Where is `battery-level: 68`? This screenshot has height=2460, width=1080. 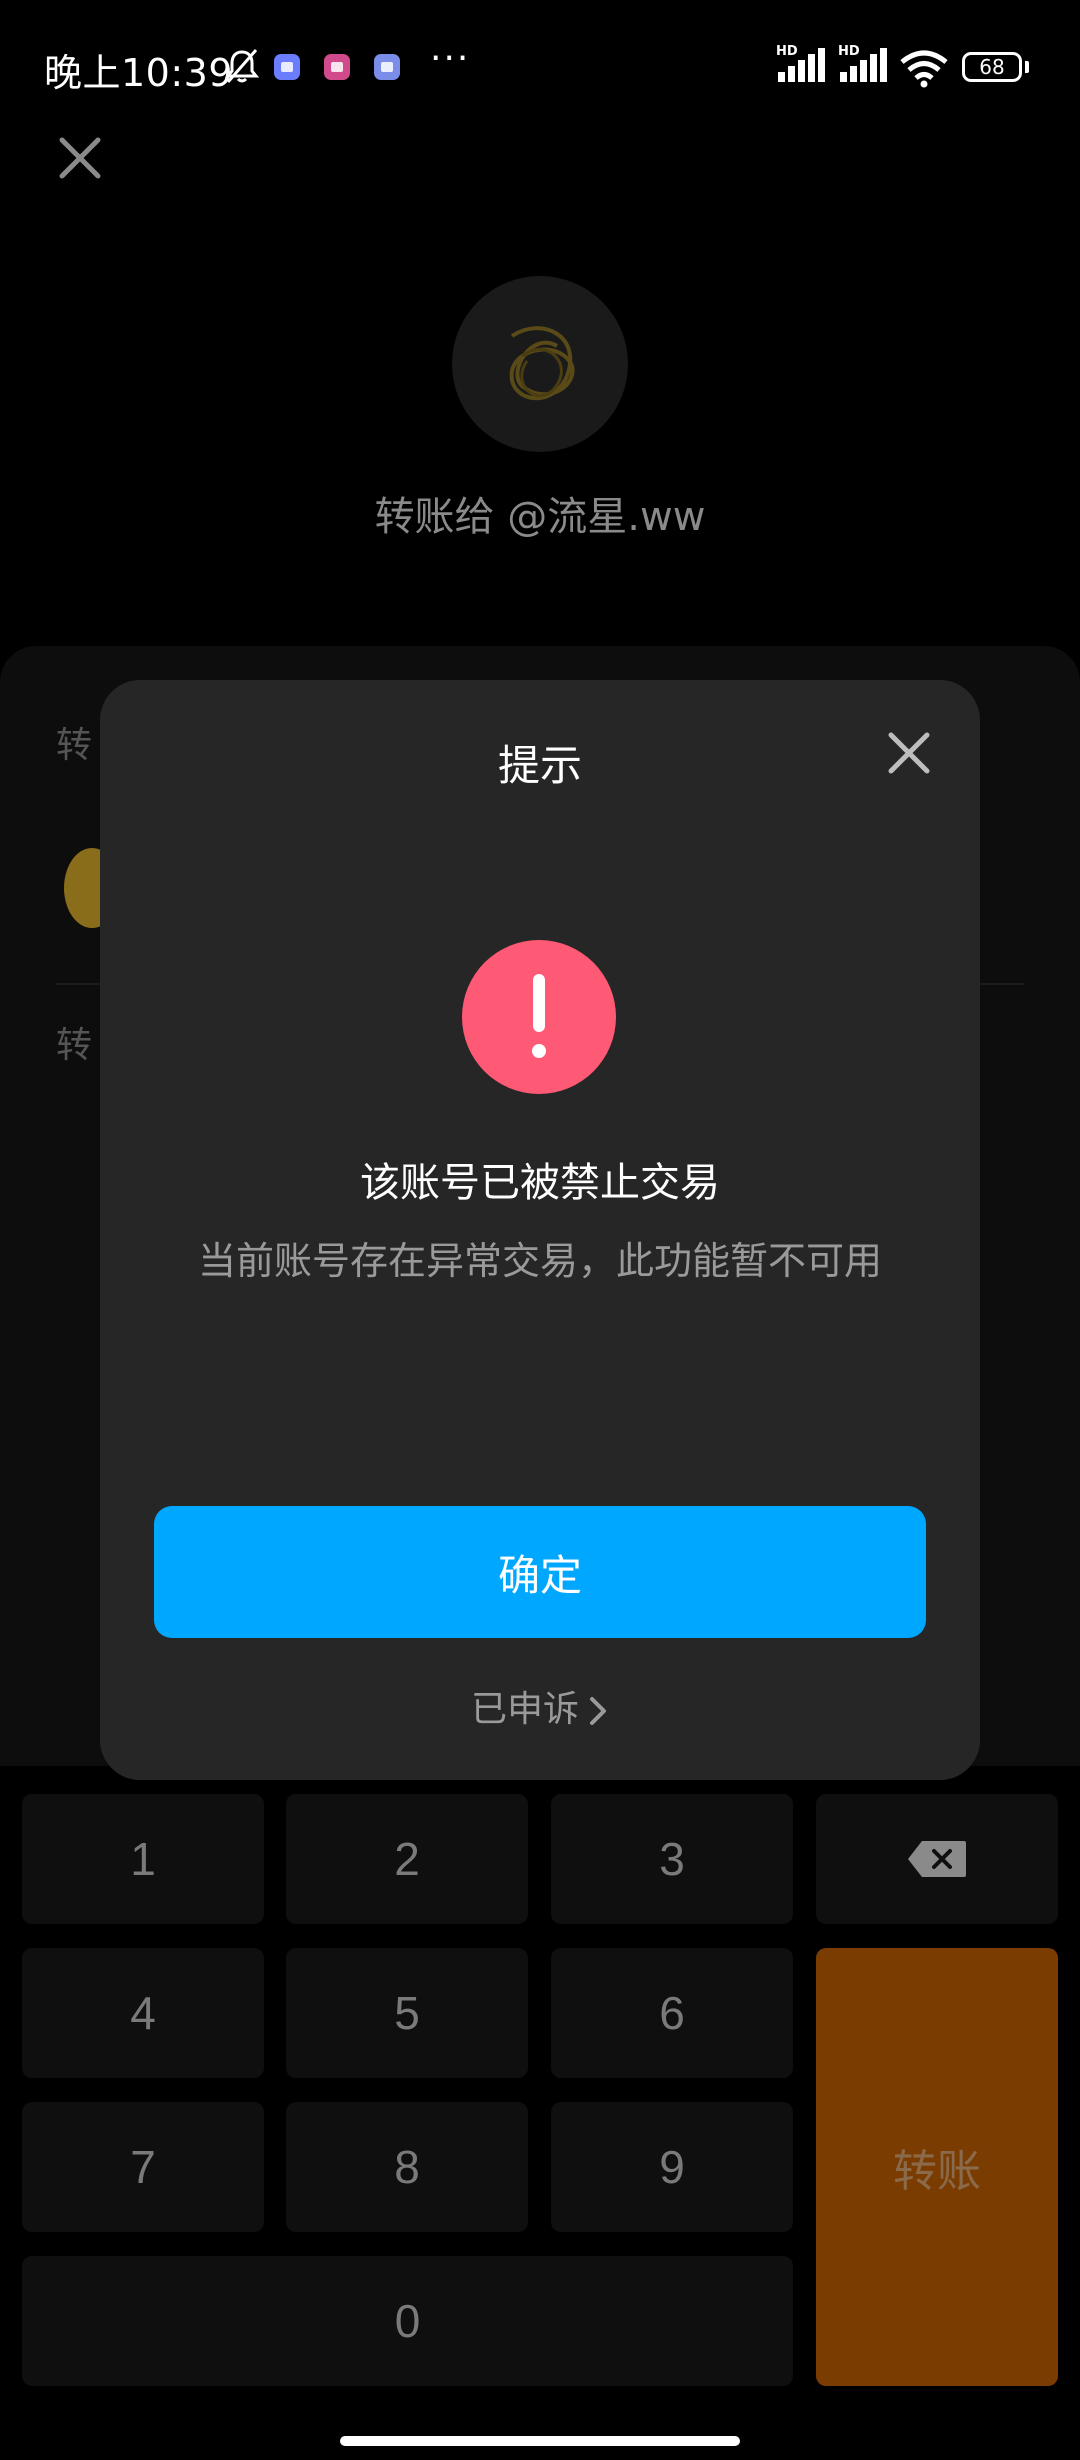 battery-level: 68 is located at coordinates (992, 67).